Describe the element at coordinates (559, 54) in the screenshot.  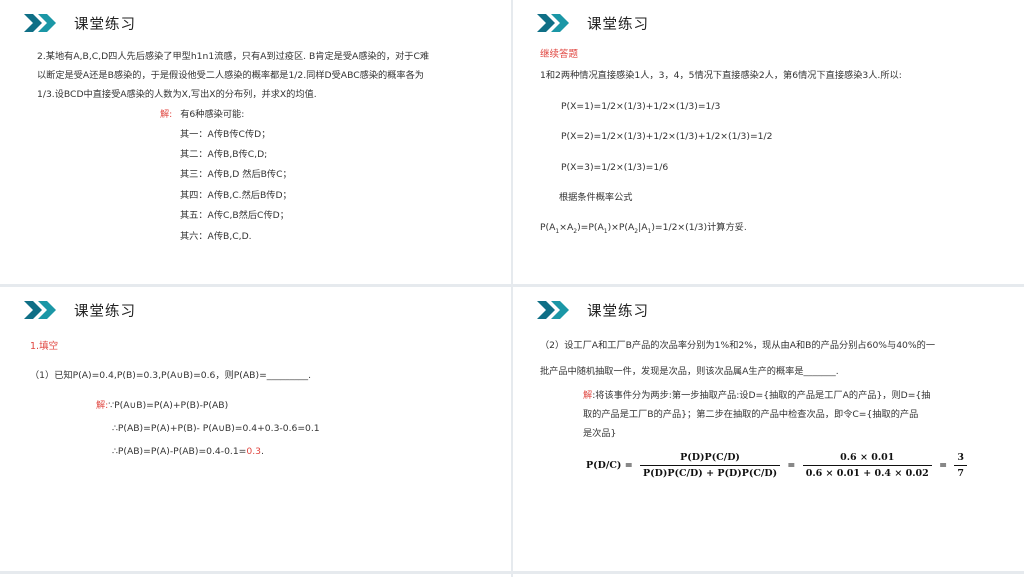
I see `subtitle-label: 继续答题` at that location.